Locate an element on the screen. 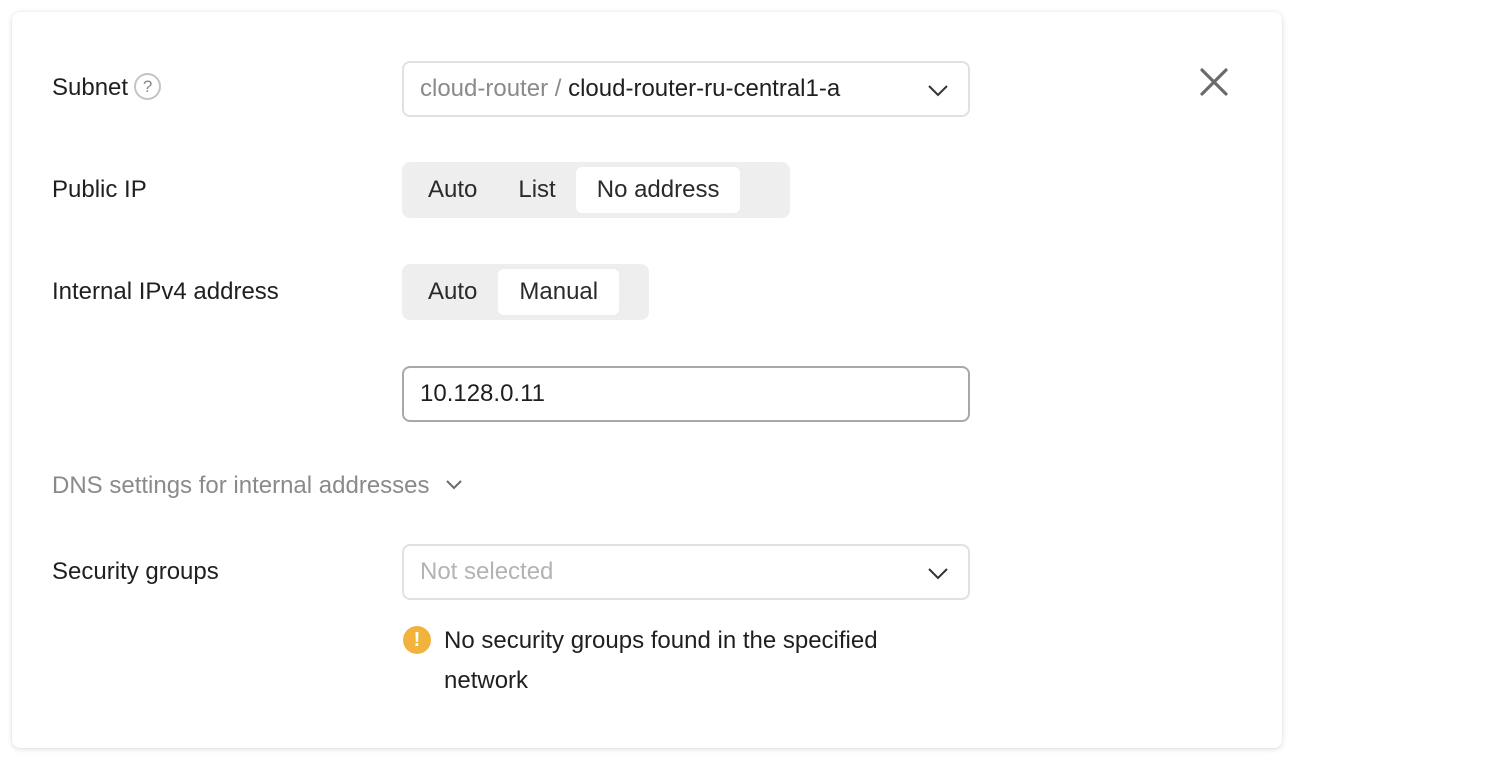 This screenshot has height=780, width=1508. public-ip-option-auto: Auto is located at coordinates (452, 190).